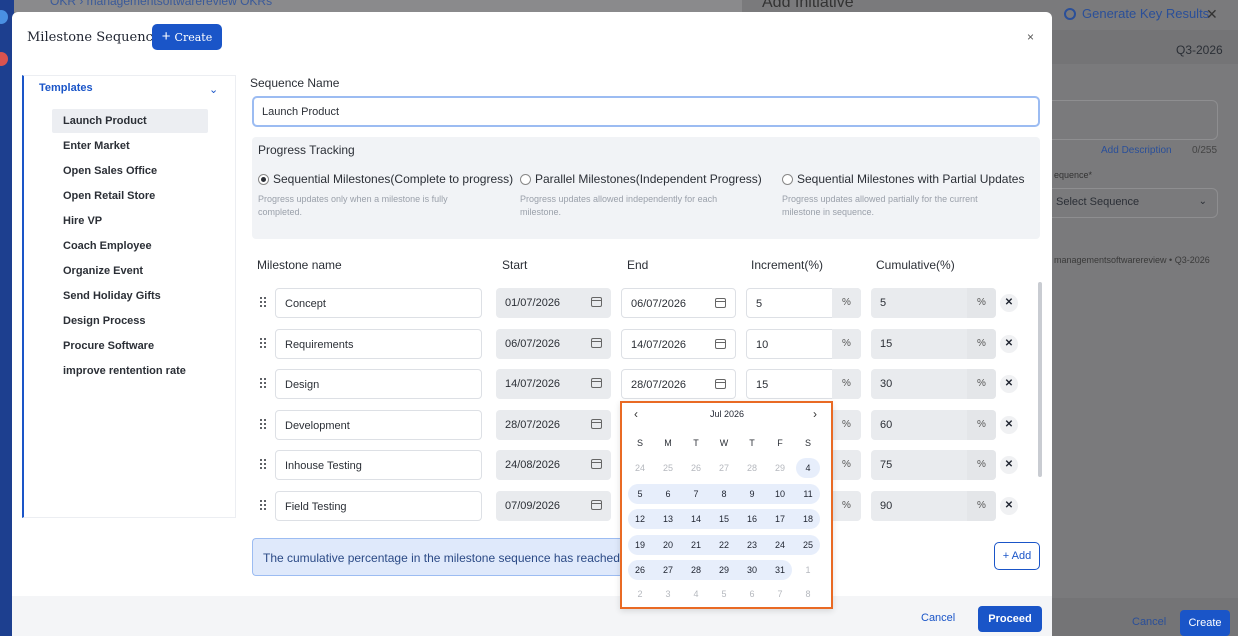 The height and width of the screenshot is (636, 1238). Describe the element at coordinates (130, 246) in the screenshot. I see `template-item: Coach Employee` at that location.